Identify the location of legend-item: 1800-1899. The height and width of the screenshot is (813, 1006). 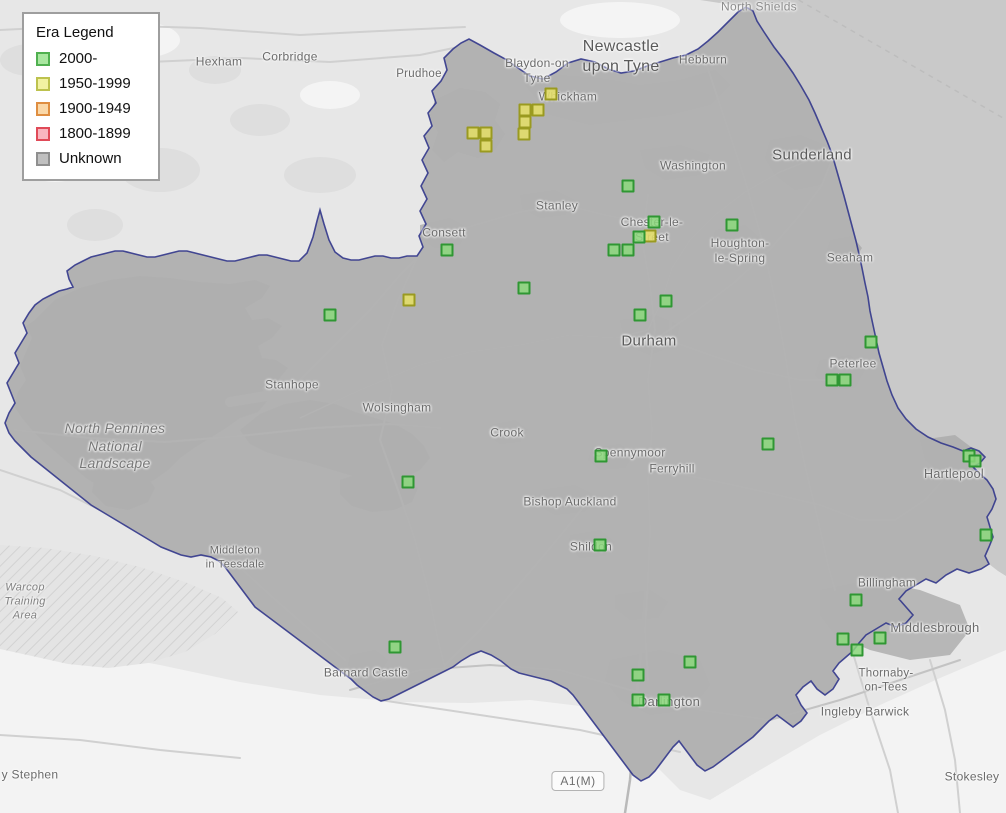
(91, 133).